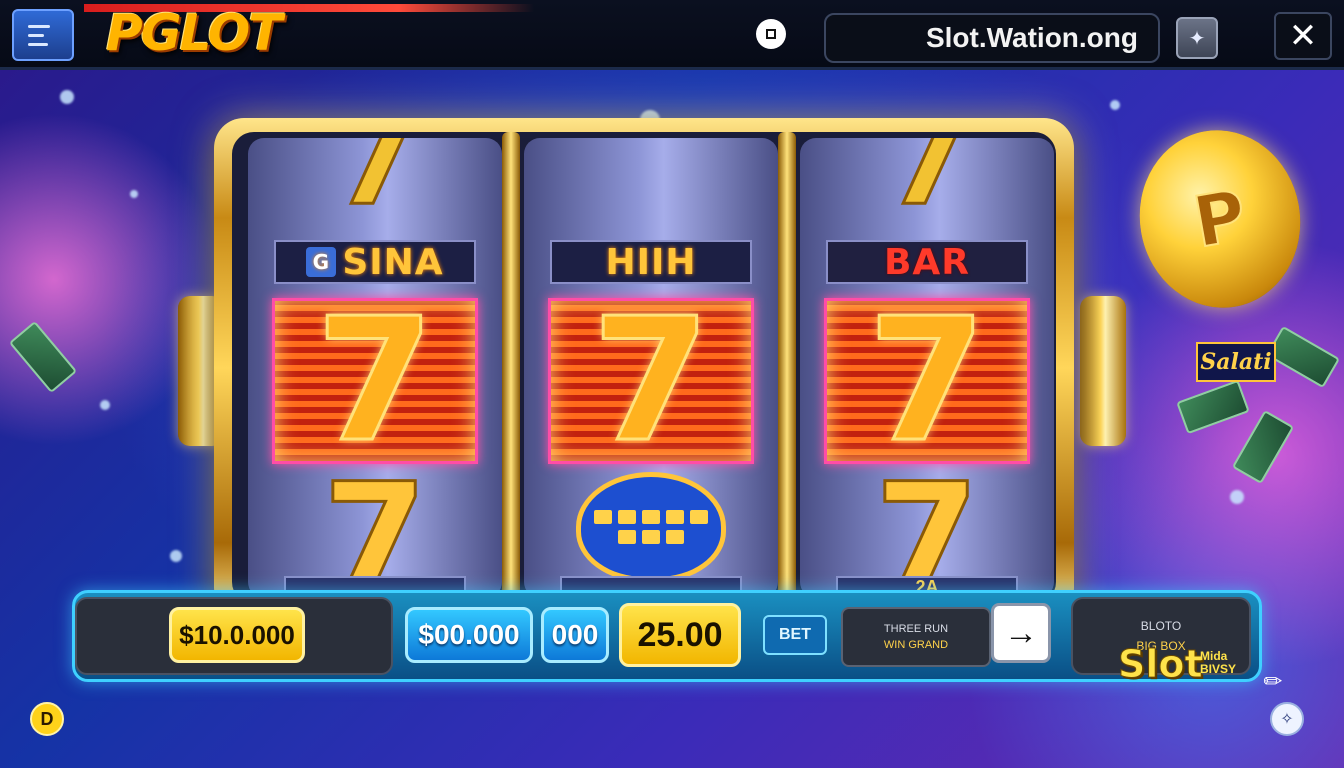  What do you see at coordinates (771, 34) in the screenshot?
I see `record-icon` at bounding box center [771, 34].